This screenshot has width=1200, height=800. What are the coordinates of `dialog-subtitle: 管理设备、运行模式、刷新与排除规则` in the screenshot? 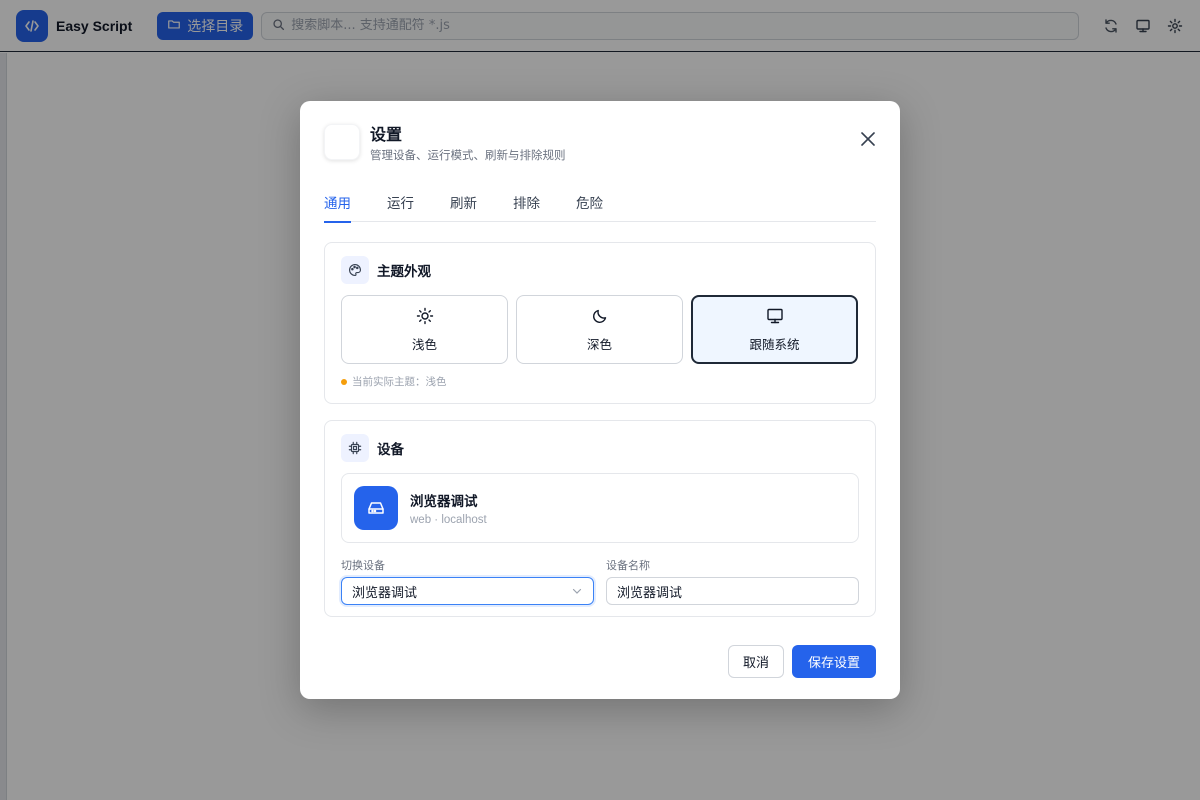 It's located at (468, 155).